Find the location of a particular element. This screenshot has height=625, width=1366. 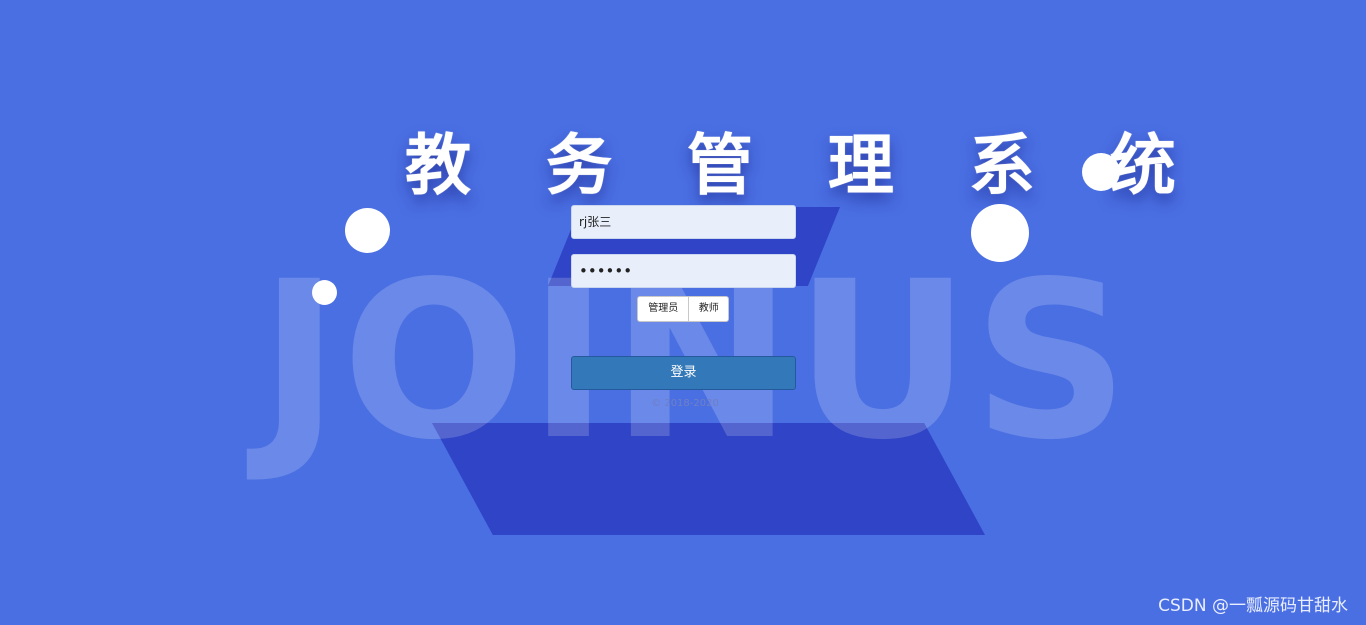

background-panel-bottom is located at coordinates (708, 479).